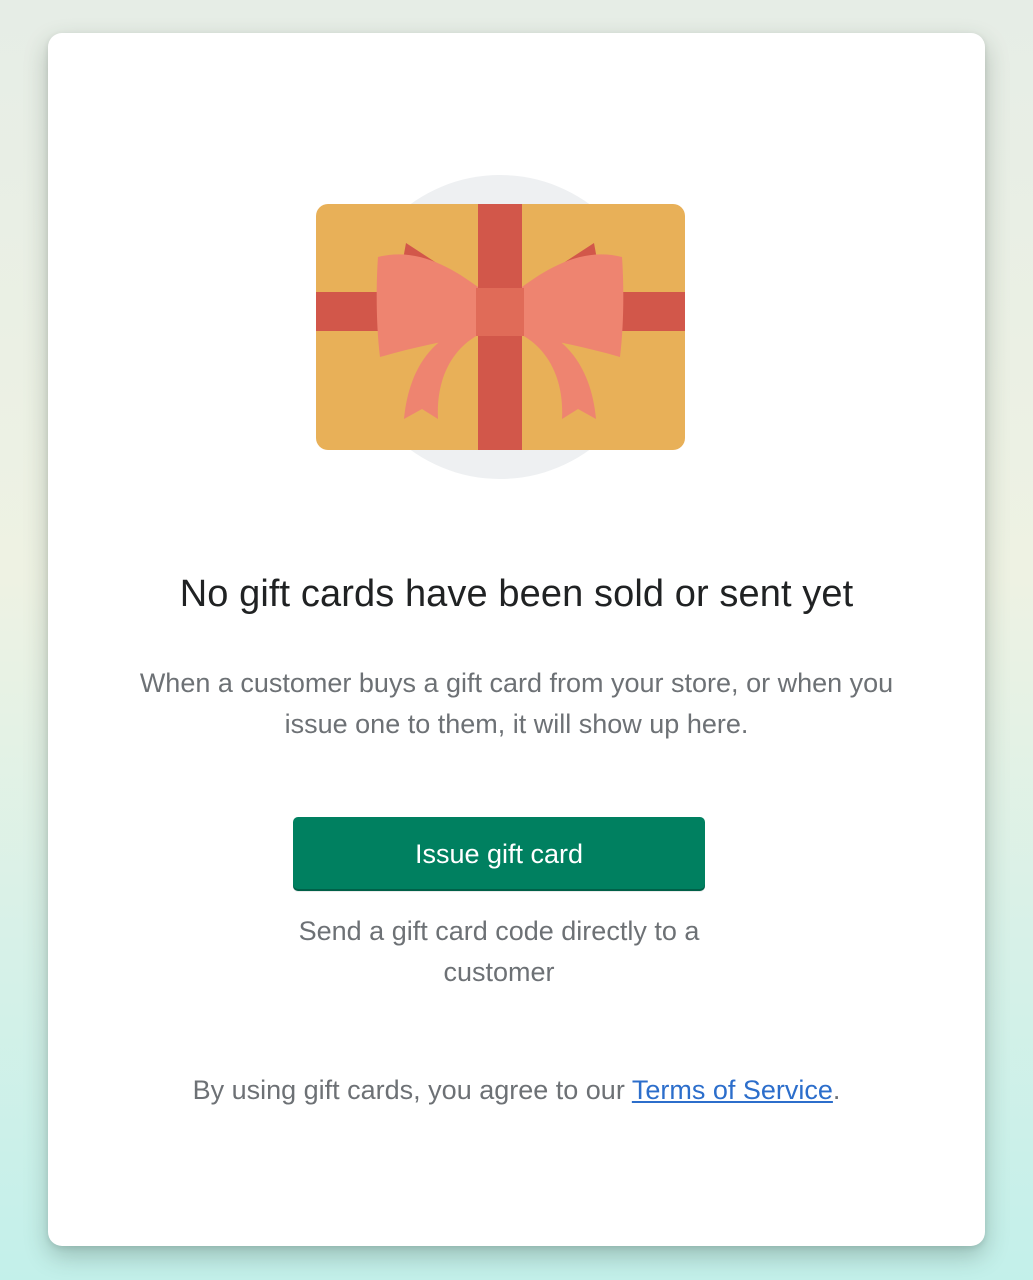 The image size is (1033, 1280). Describe the element at coordinates (732, 1090) in the screenshot. I see `terms-of-service-link: Terms of Service` at that location.